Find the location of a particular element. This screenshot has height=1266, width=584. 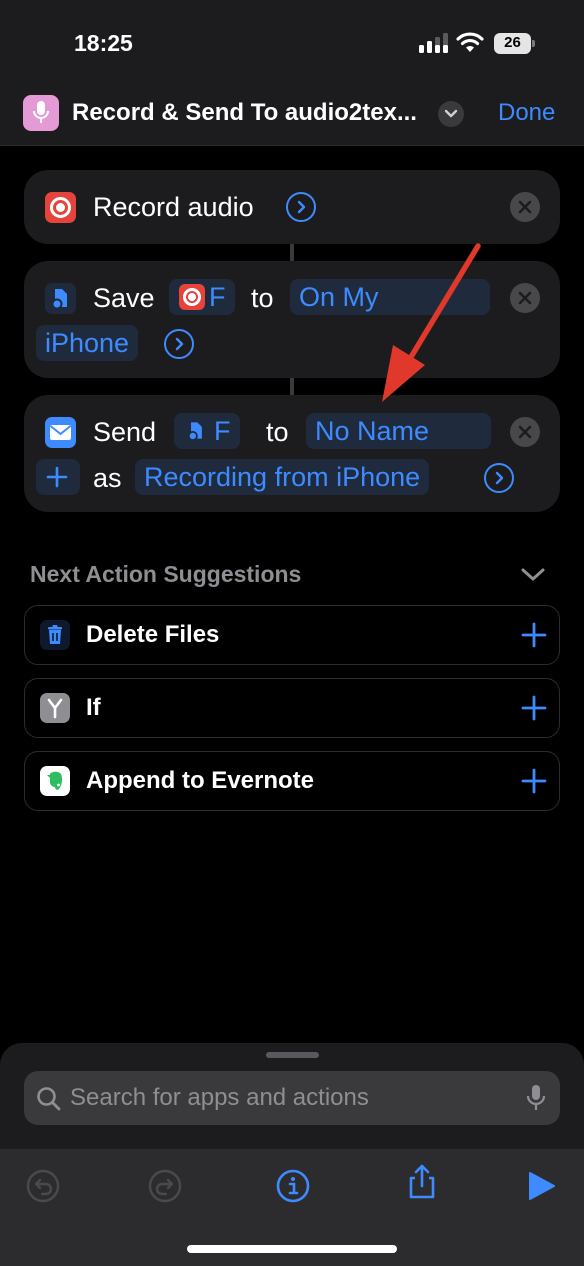

suggestion-delete-files: Delete Files is located at coordinates (292, 635).